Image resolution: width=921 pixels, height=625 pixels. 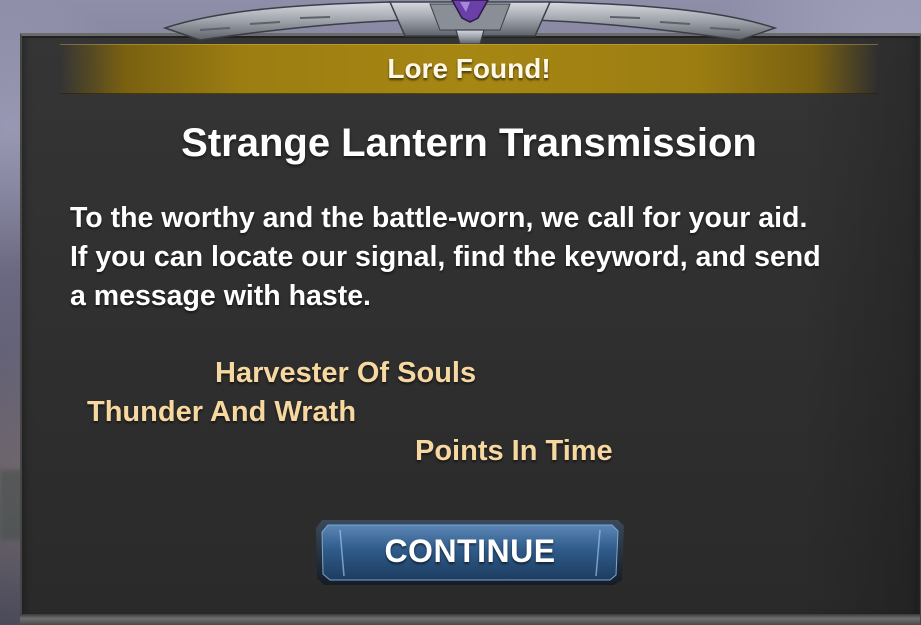 What do you see at coordinates (514, 451) in the screenshot?
I see `keyword-points-in-time: Points In Time` at bounding box center [514, 451].